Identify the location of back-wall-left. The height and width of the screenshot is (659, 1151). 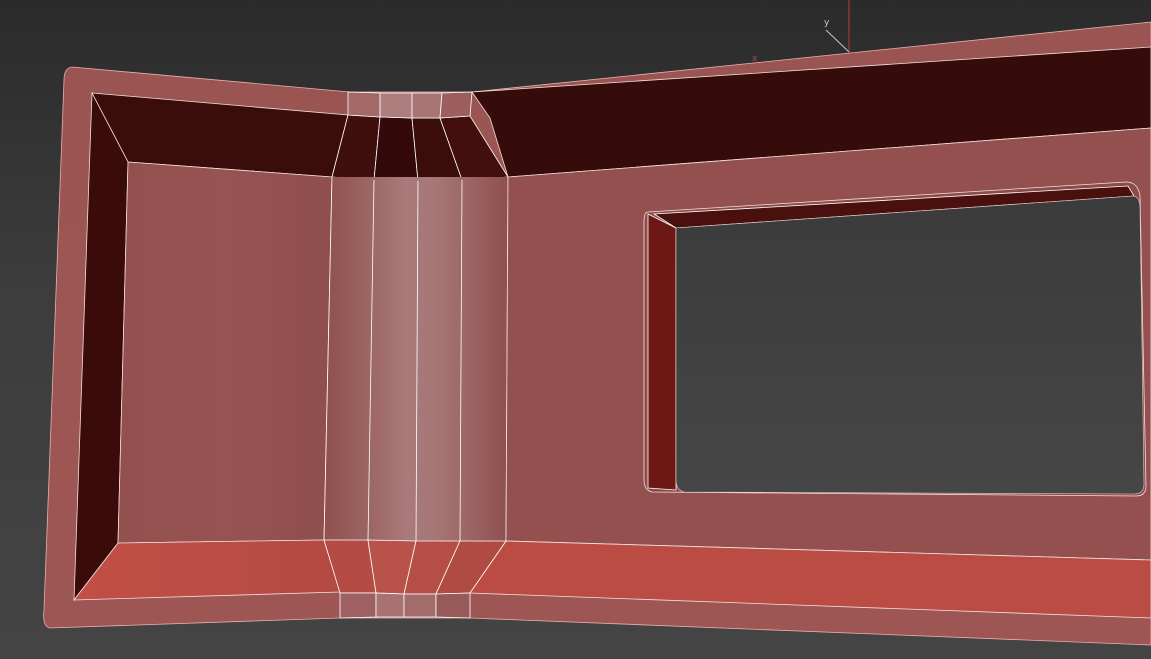
(225, 352).